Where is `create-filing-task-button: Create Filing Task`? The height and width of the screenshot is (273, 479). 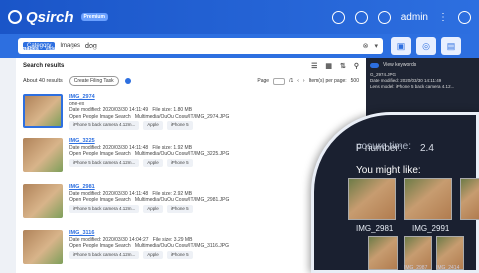 create-filing-task-button: Create Filing Task is located at coordinates (93, 81).